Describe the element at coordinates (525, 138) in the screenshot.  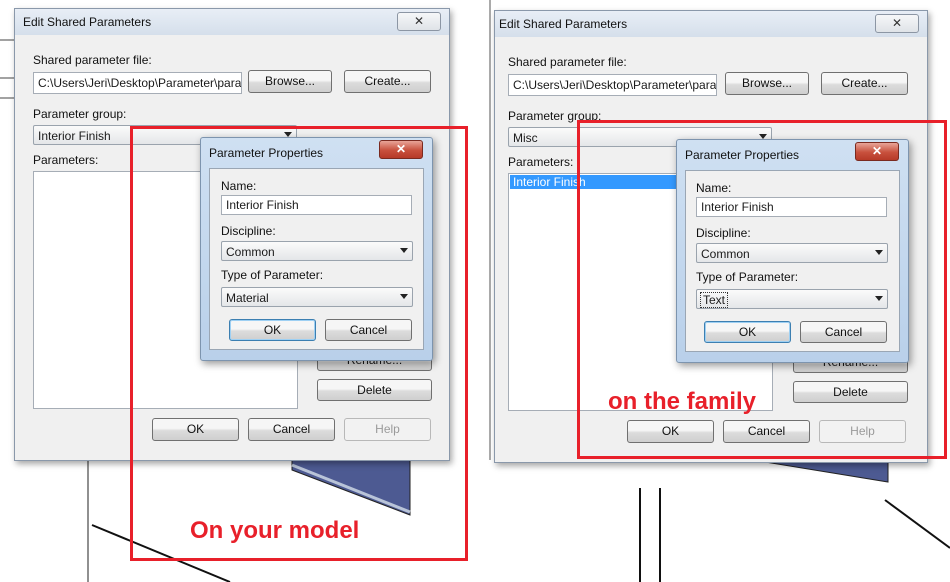
I see `parameter-group-value: Misc` at that location.